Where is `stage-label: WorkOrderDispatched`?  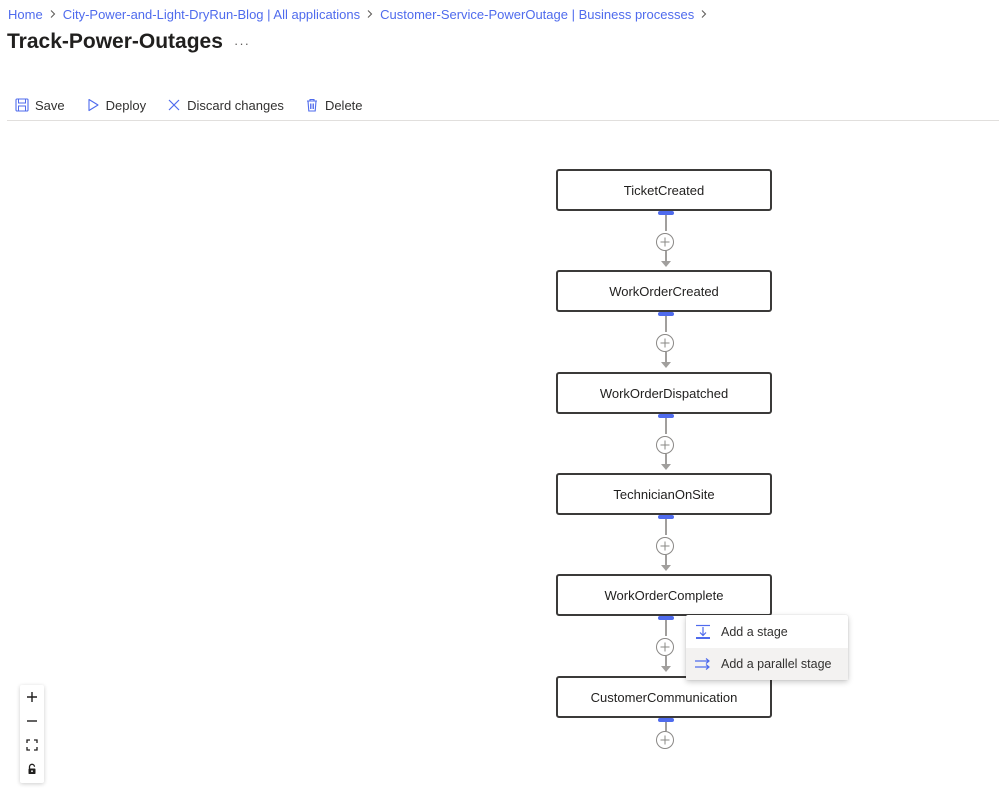 stage-label: WorkOrderDispatched is located at coordinates (664, 393).